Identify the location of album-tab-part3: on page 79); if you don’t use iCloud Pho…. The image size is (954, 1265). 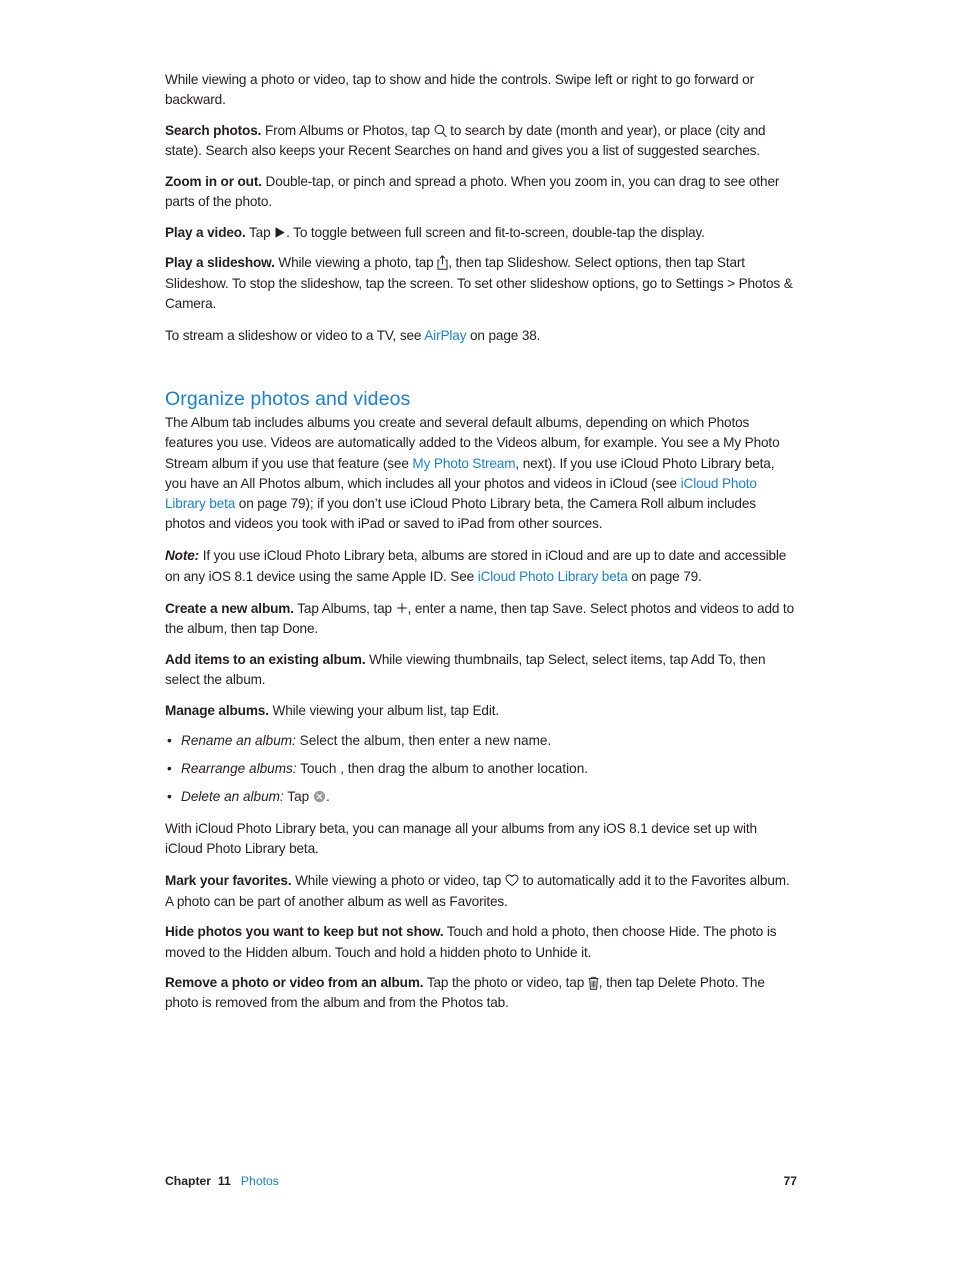
(460, 514).